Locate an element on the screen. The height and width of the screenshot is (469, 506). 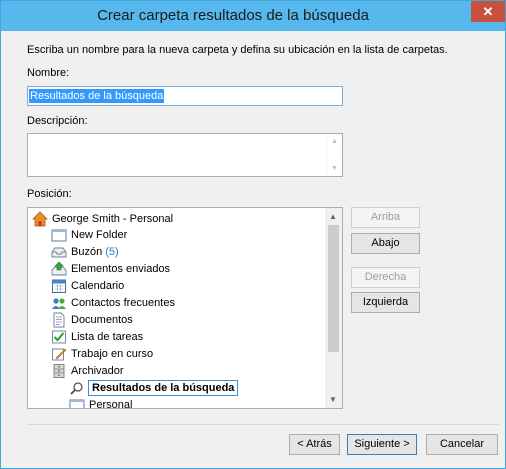
tree-item-label: Calendario is located at coordinates (98, 286).